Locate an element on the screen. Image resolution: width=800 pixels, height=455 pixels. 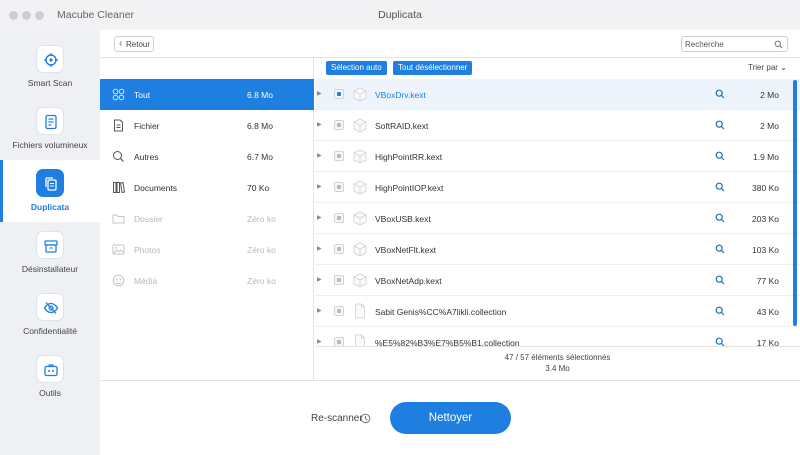
sidebar-item-large-files: Fichiers volumineux is located at coordinates (50, 129).